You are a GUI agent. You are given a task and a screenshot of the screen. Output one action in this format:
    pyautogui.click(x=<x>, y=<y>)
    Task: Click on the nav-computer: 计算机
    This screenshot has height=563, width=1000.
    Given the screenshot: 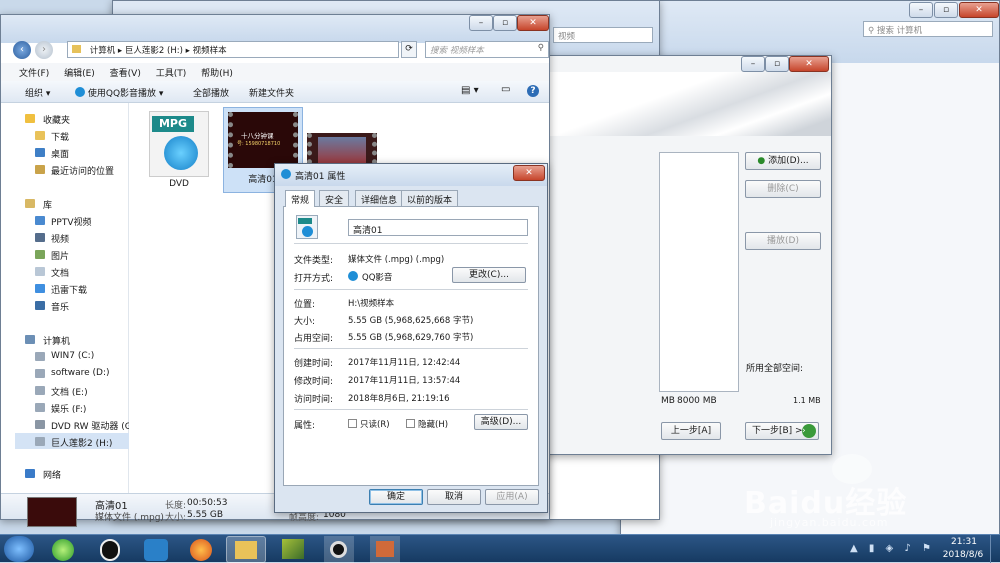 What is the action you would take?
    pyautogui.click(x=56, y=340)
    